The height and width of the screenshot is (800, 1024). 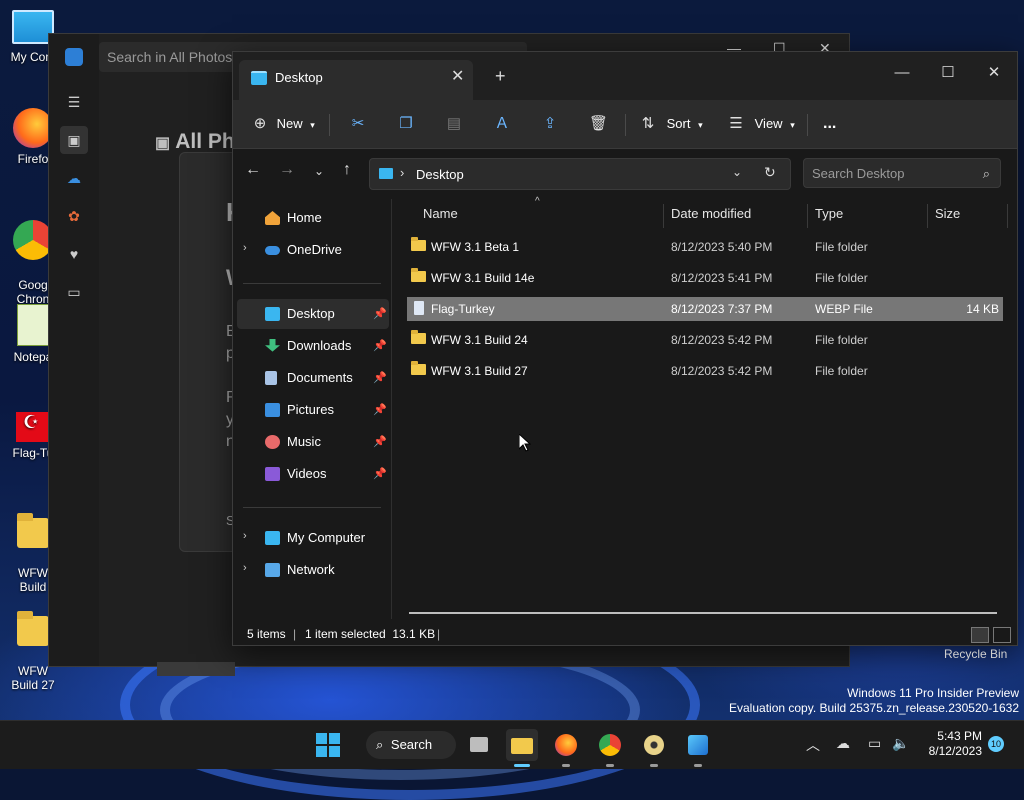 I want to click on sidebar-item-onedrive: › OneDrive, so click(x=311, y=250).